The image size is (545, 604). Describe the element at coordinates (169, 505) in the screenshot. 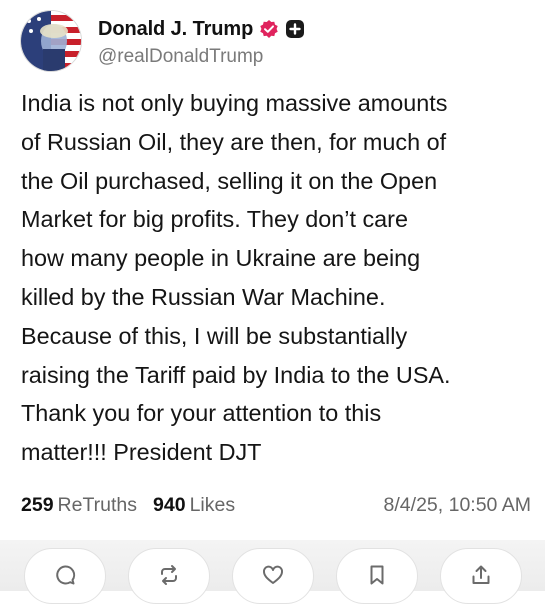

I see `likes-count: 940` at that location.